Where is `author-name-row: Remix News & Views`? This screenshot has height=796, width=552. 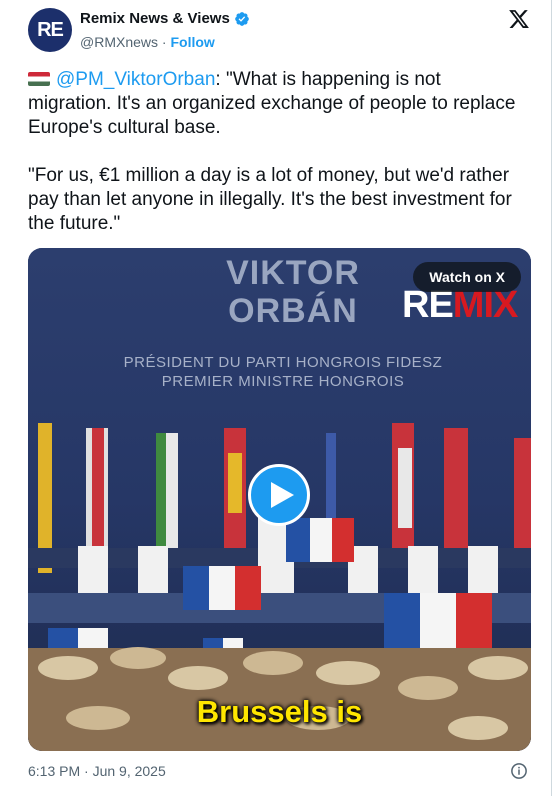
author-name-row: Remix News & Views is located at coordinates (165, 18).